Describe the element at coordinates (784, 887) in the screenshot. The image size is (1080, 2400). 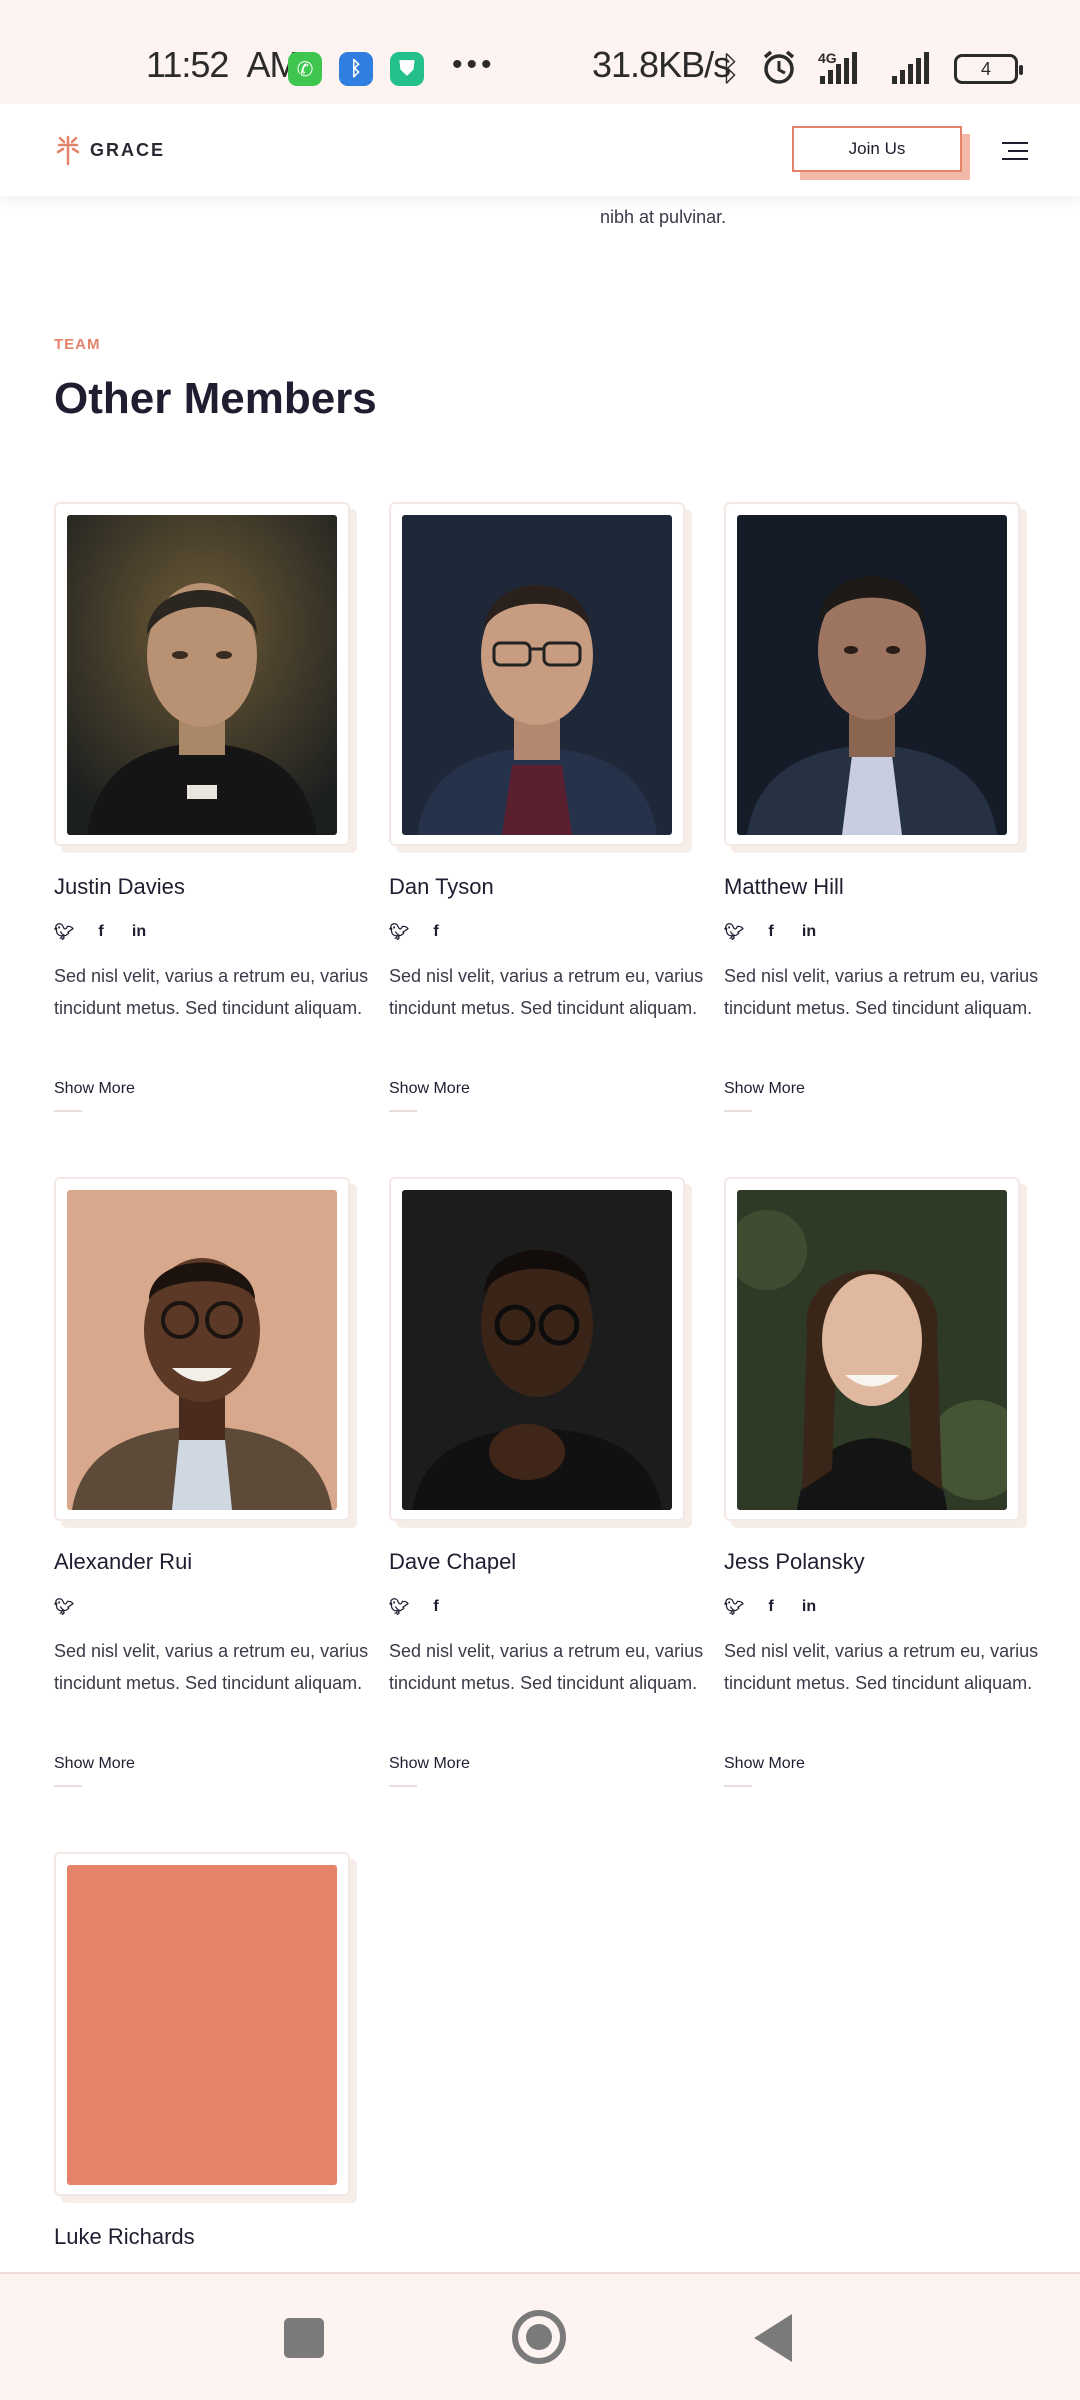
I see `member-name: Matthew Hill` at that location.